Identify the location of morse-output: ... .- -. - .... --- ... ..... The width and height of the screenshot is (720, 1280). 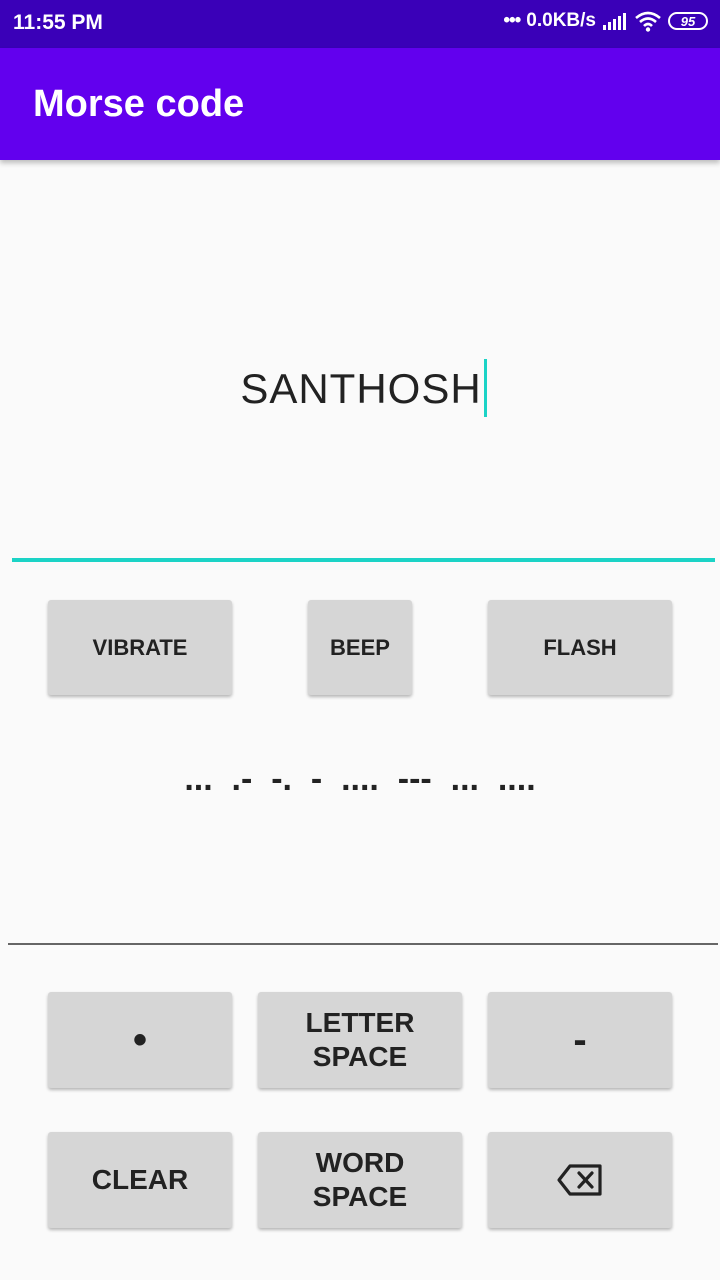
(360, 779).